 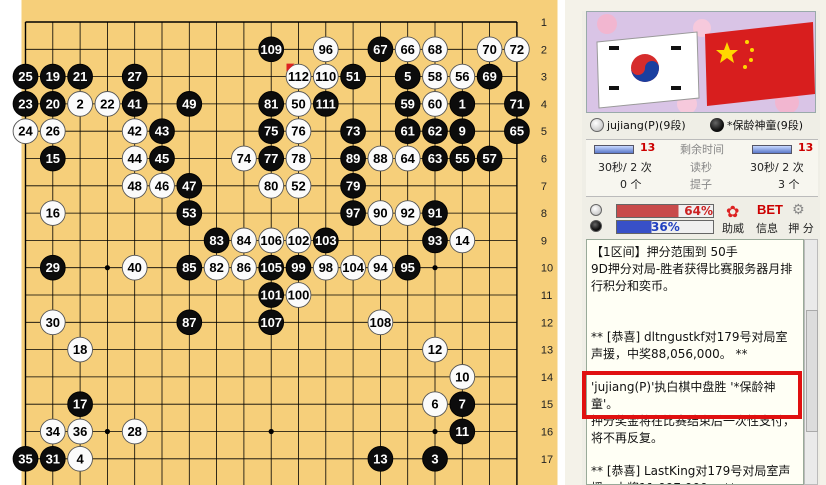 I want to click on black-stone: 107, so click(x=271, y=322).